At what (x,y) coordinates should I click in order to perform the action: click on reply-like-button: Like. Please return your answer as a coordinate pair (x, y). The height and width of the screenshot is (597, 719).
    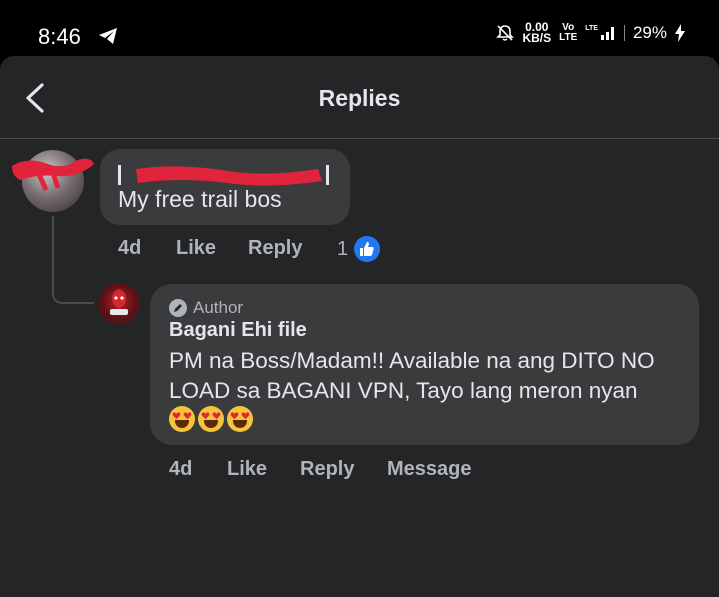
    Looking at the image, I should click on (247, 469).